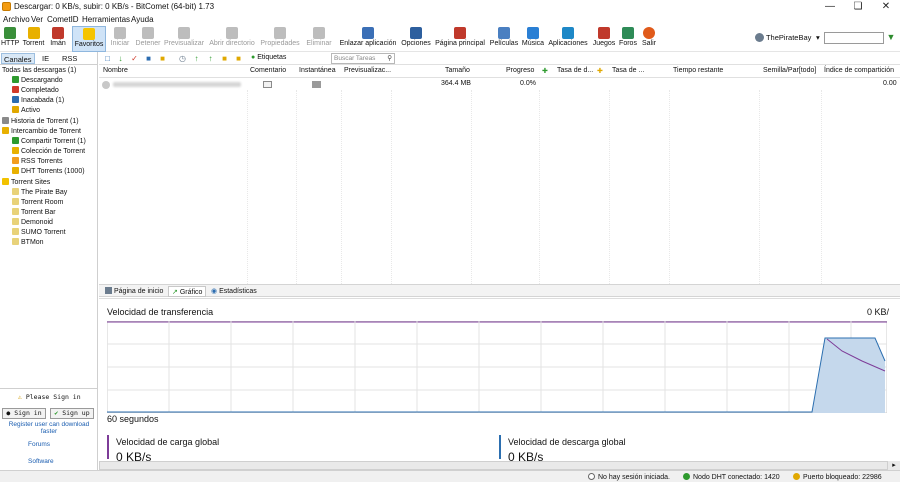  Describe the element at coordinates (89, 39) in the screenshot. I see `favorites-button: Favoritos` at that location.